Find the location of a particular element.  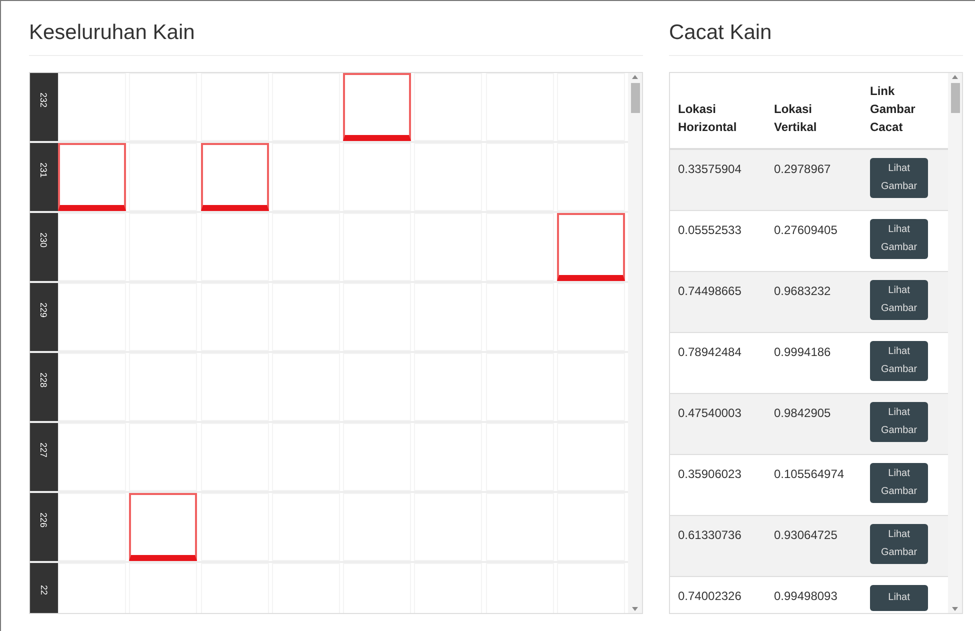

row-label: 232 is located at coordinates (44, 106).